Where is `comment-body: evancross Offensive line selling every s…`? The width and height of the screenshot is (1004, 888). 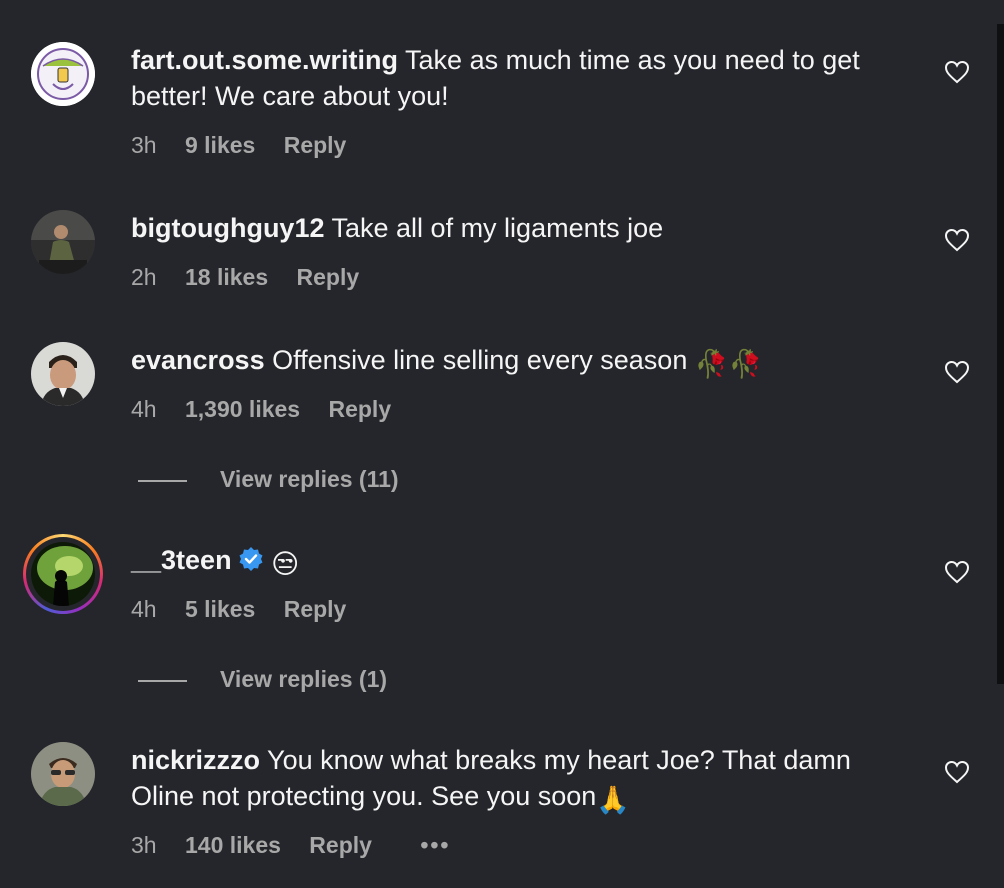 comment-body: evancross Offensive line selling every s… is located at coordinates (521, 362).